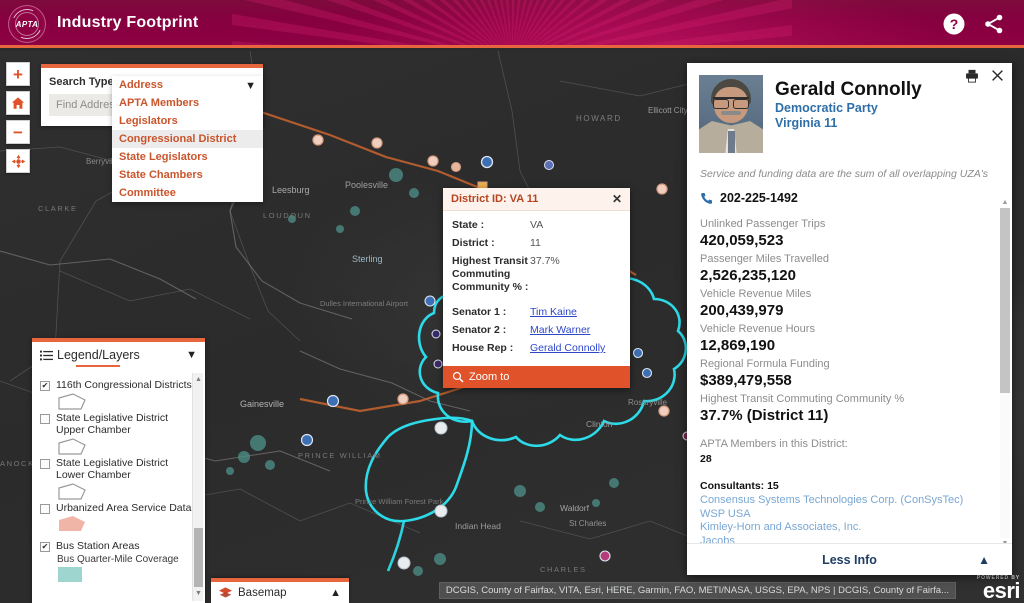  What do you see at coordinates (198, 557) in the screenshot?
I see `legend-scroll-thumb` at bounding box center [198, 557].